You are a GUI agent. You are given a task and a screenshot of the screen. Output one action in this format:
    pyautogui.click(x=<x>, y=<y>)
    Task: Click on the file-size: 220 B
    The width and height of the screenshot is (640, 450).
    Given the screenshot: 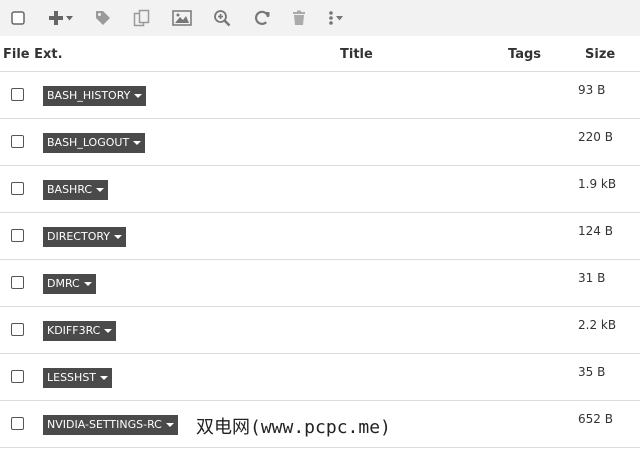 What is the action you would take?
    pyautogui.click(x=595, y=137)
    